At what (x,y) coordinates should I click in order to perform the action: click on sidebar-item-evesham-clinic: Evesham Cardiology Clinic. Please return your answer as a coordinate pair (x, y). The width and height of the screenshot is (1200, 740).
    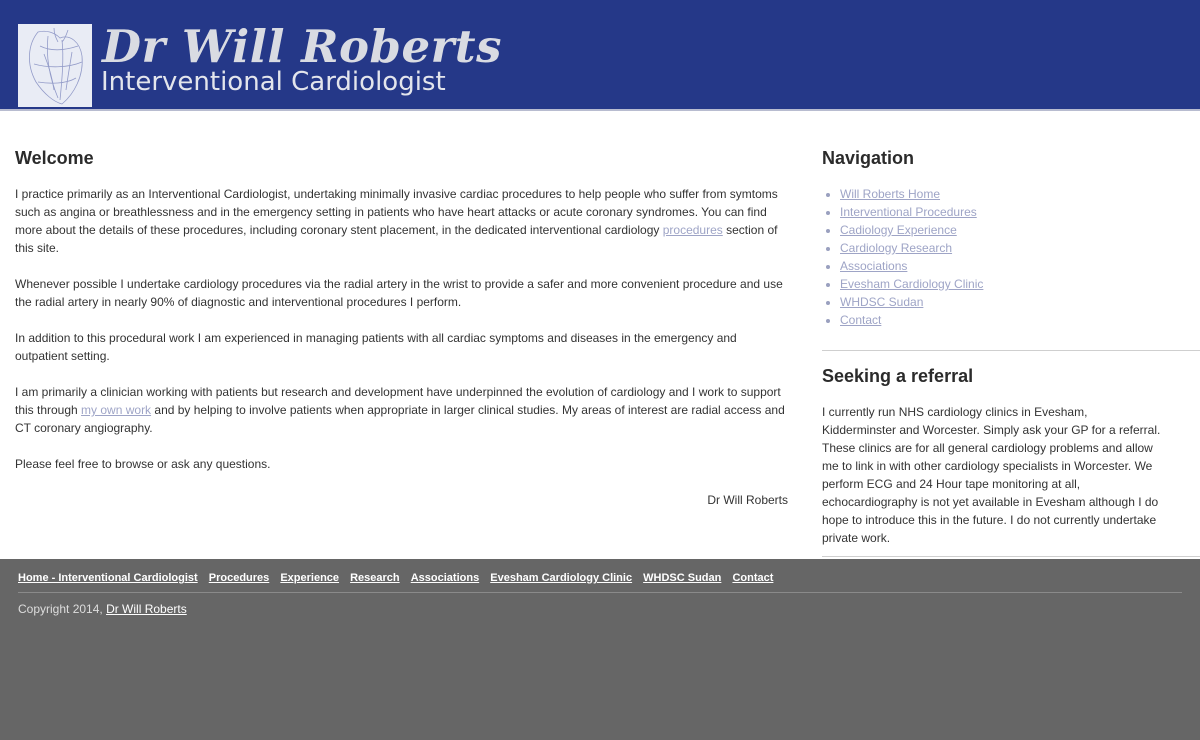
    Looking at the image, I should click on (1020, 284).